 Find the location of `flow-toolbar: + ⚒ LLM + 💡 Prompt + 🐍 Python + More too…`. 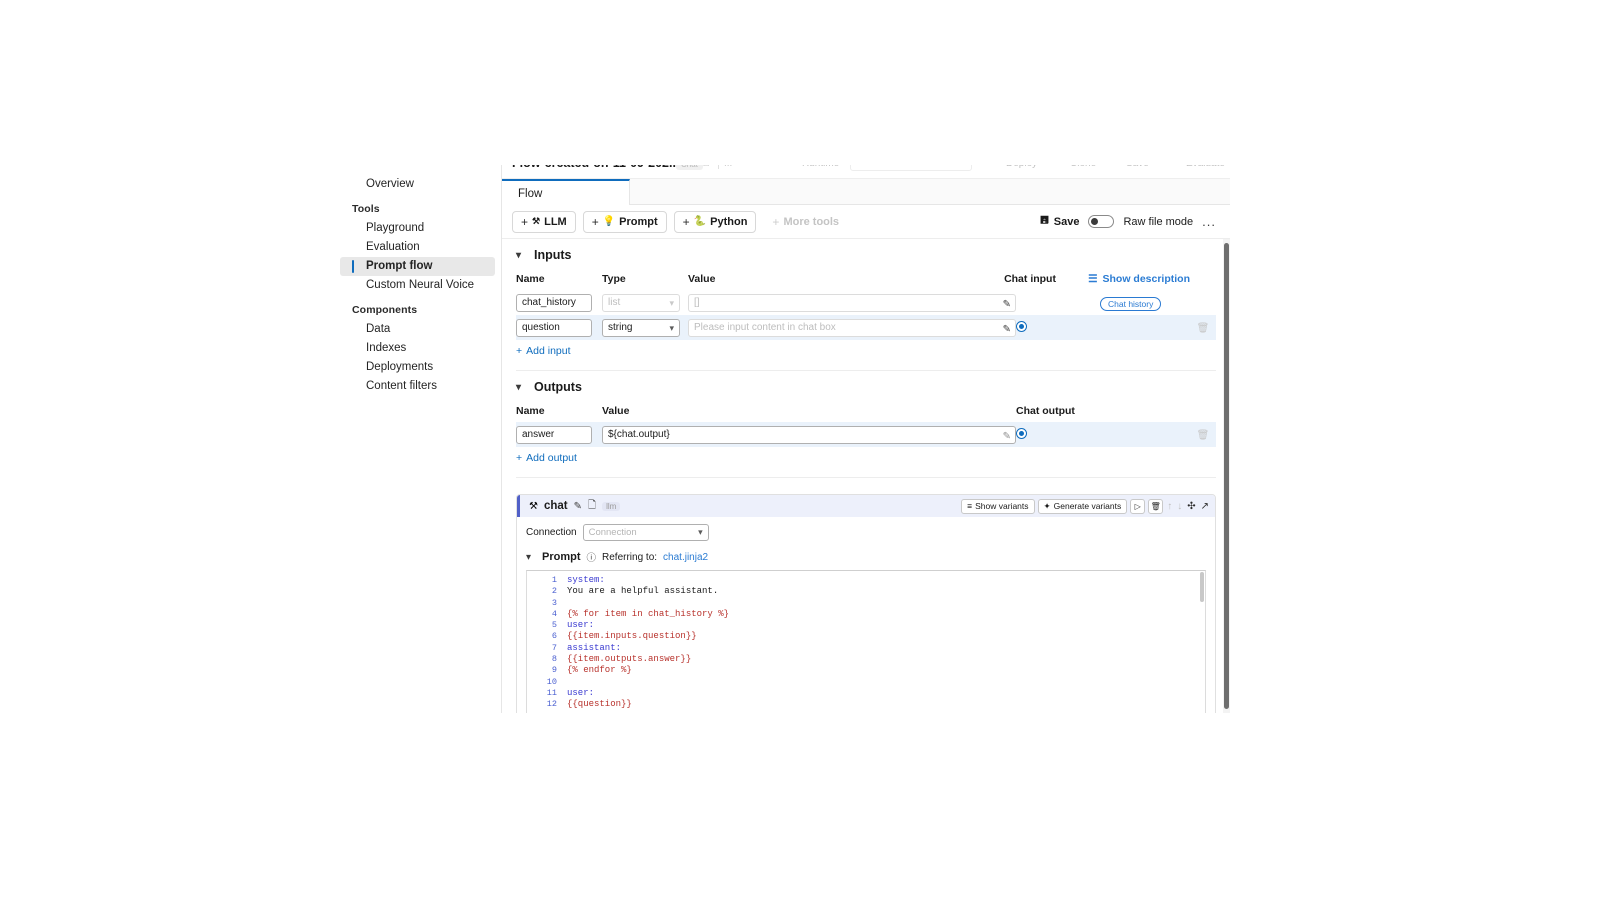

flow-toolbar: + ⚒ LLM + 💡 Prompt + 🐍 Python + More too… is located at coordinates (866, 222).